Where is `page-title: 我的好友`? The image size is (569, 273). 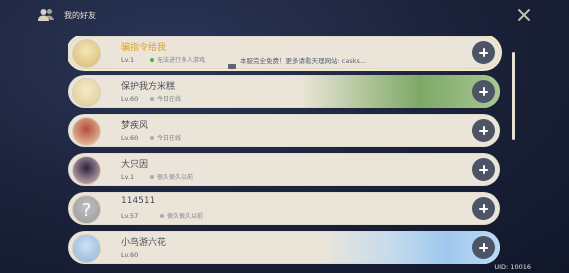
page-title: 我的好友 is located at coordinates (80, 15).